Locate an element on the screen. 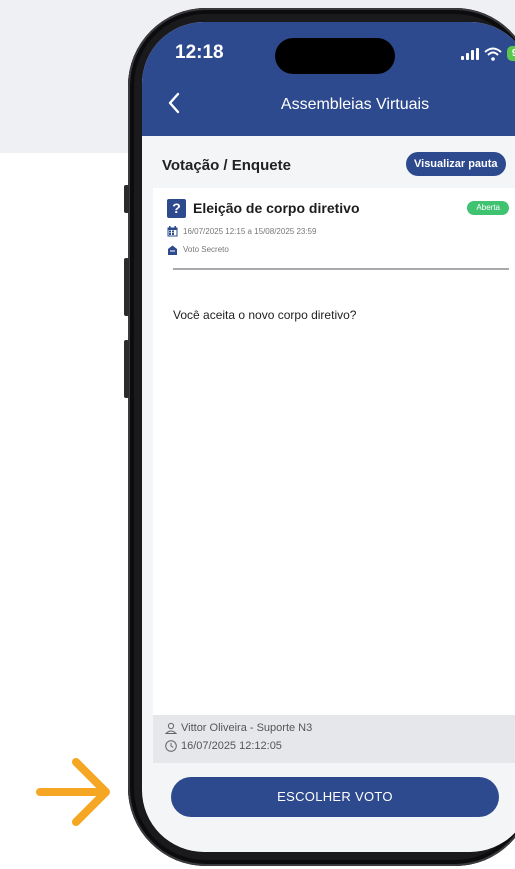 This screenshot has width=515, height=869. page-title: Assembleias Virtuais is located at coordinates (355, 104).